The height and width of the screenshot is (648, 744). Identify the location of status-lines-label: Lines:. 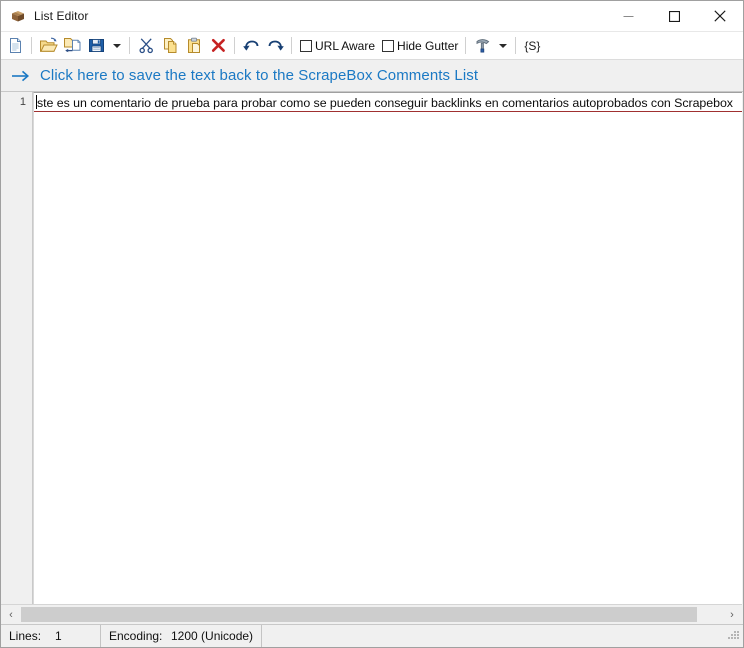
(25, 636).